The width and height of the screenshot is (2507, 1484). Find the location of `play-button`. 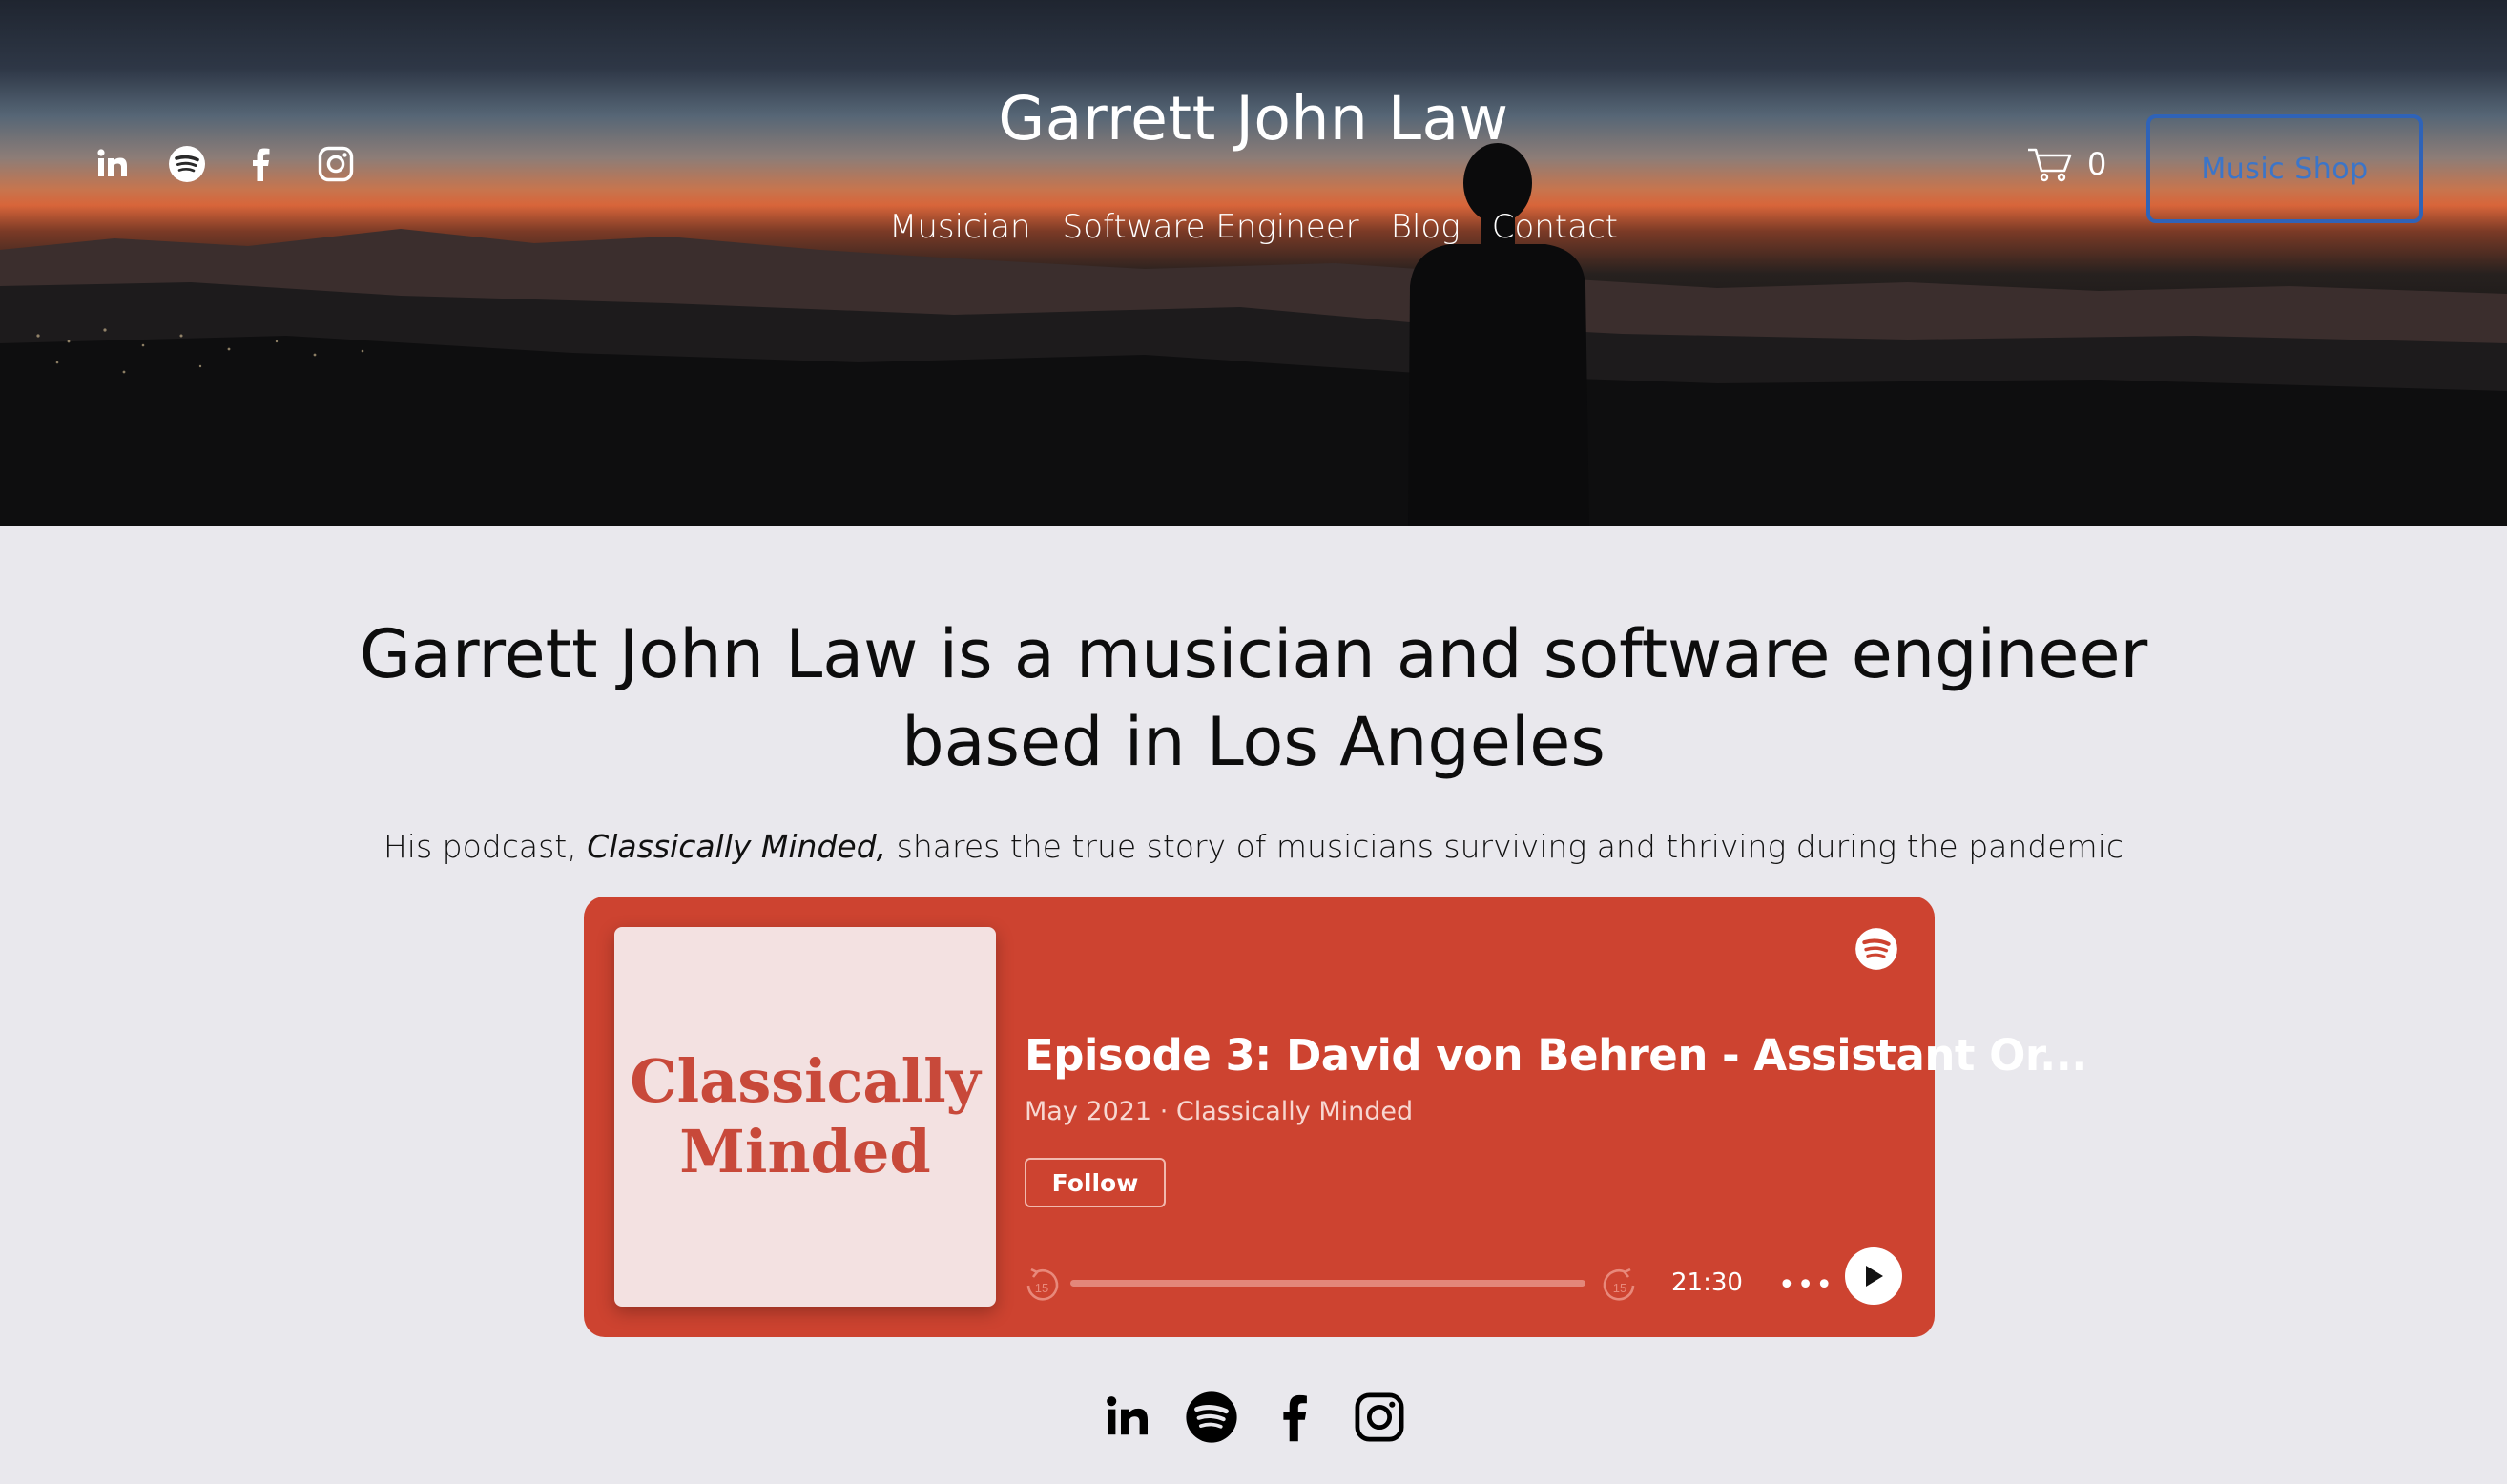

play-button is located at coordinates (1873, 1276).